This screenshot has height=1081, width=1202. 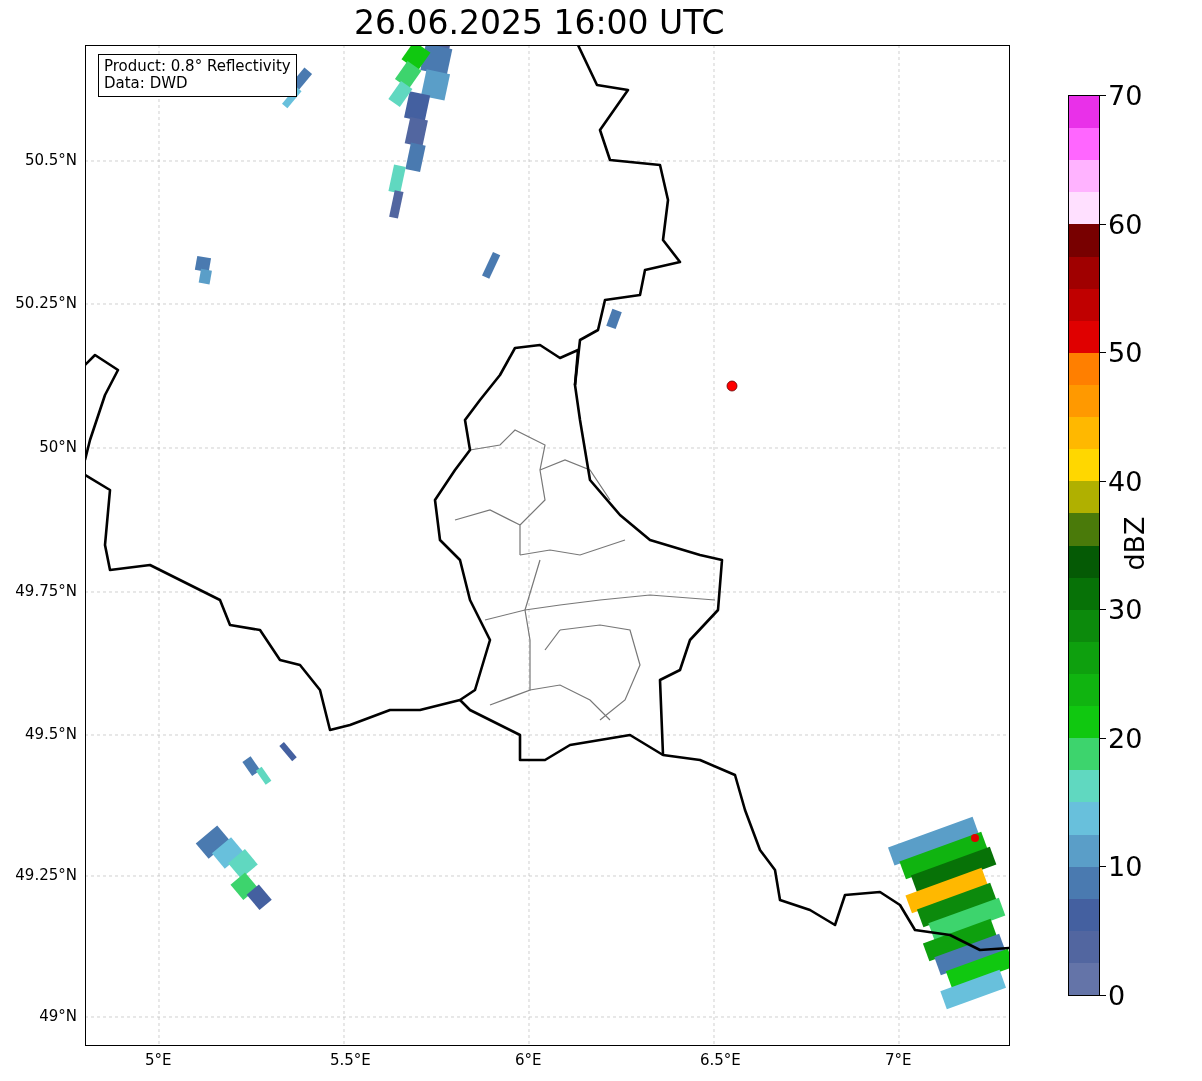 I want to click on colorbar-label: dBZ, so click(x=1134, y=543).